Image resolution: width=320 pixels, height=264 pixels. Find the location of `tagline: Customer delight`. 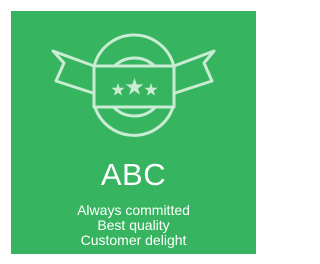

tagline: Customer delight is located at coordinates (133, 240).